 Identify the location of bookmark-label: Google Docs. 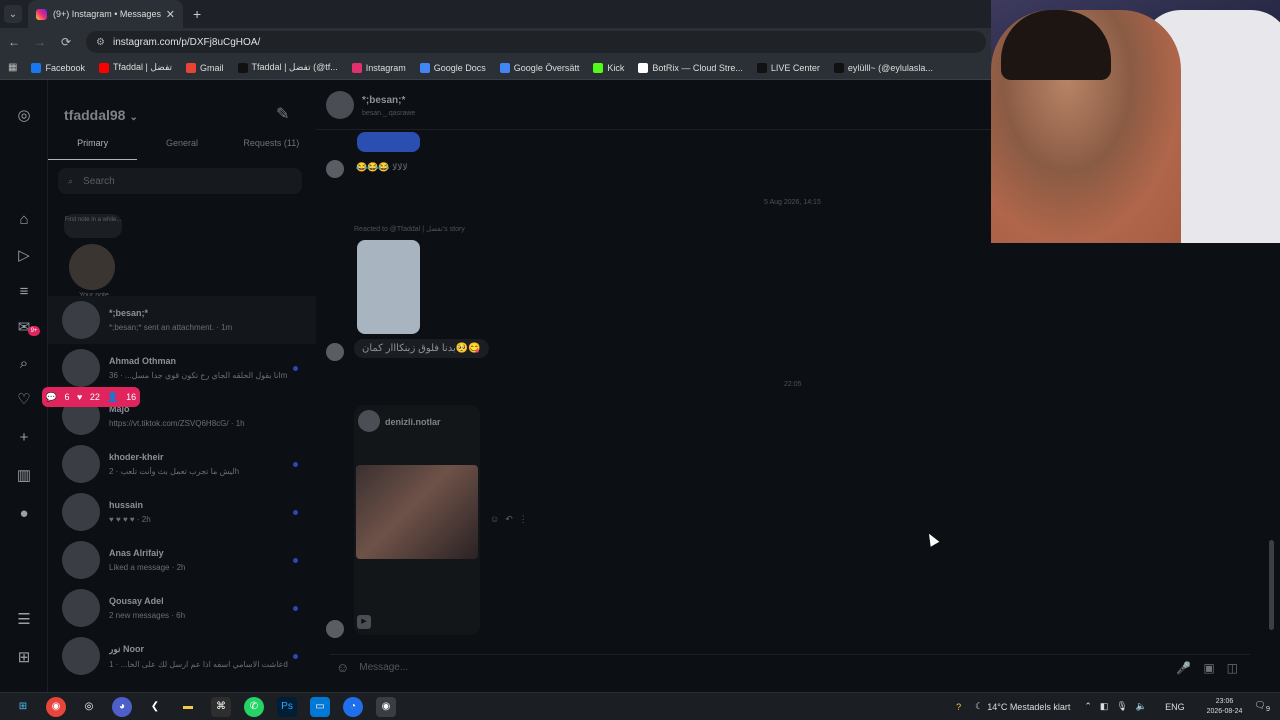
(459, 67).